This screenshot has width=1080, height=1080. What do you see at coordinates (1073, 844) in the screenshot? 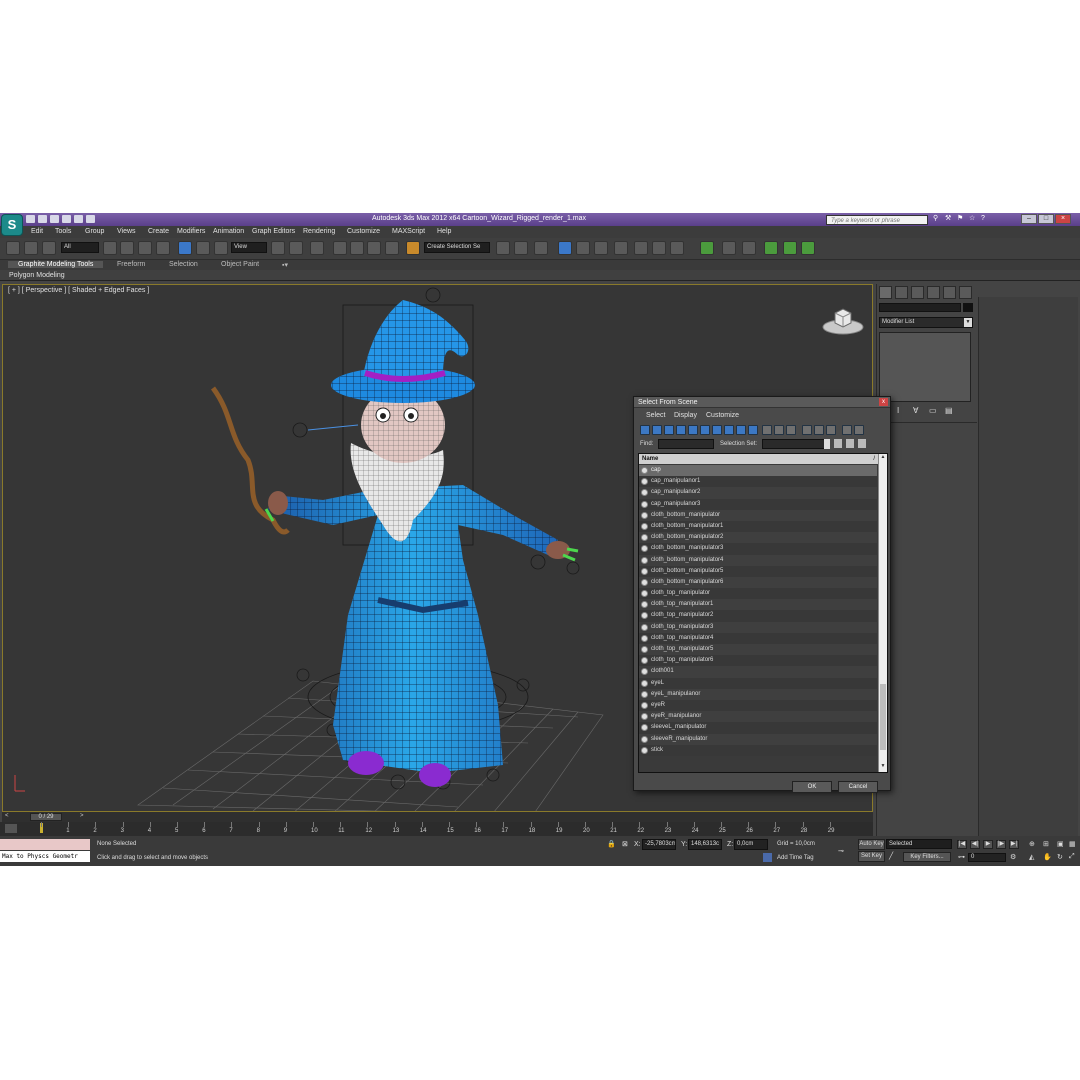
I see `zoom-extents-all-icon: ▦` at bounding box center [1073, 844].